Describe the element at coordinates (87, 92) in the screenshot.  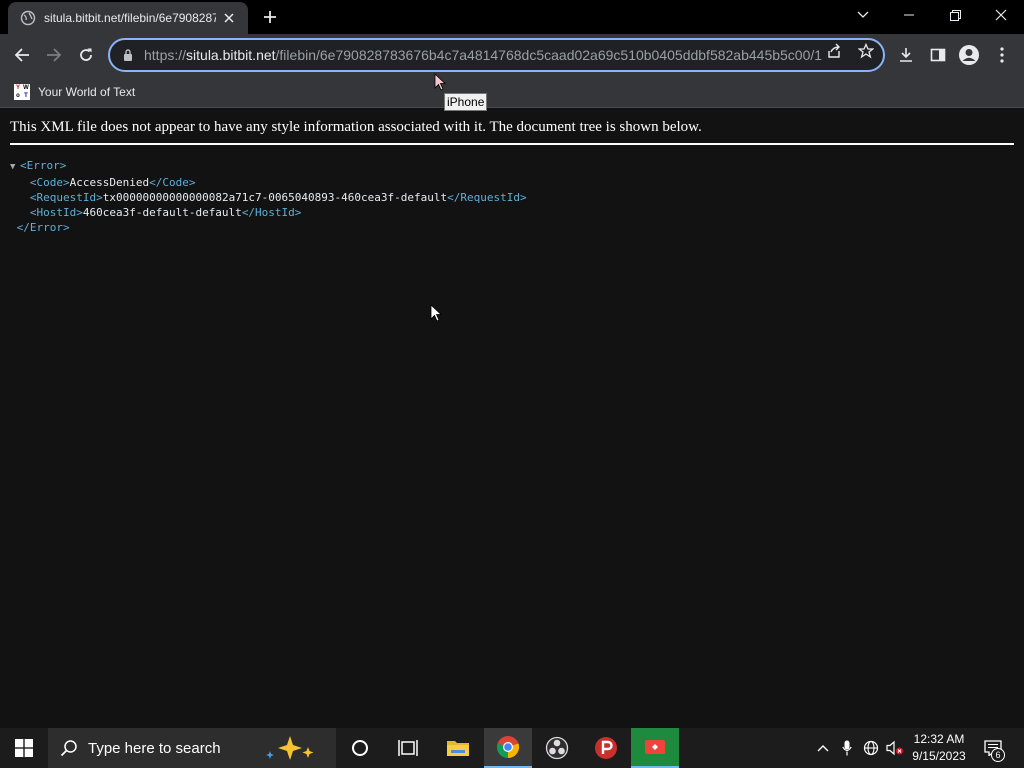
I see `bookmark-label: Your World of Text` at that location.